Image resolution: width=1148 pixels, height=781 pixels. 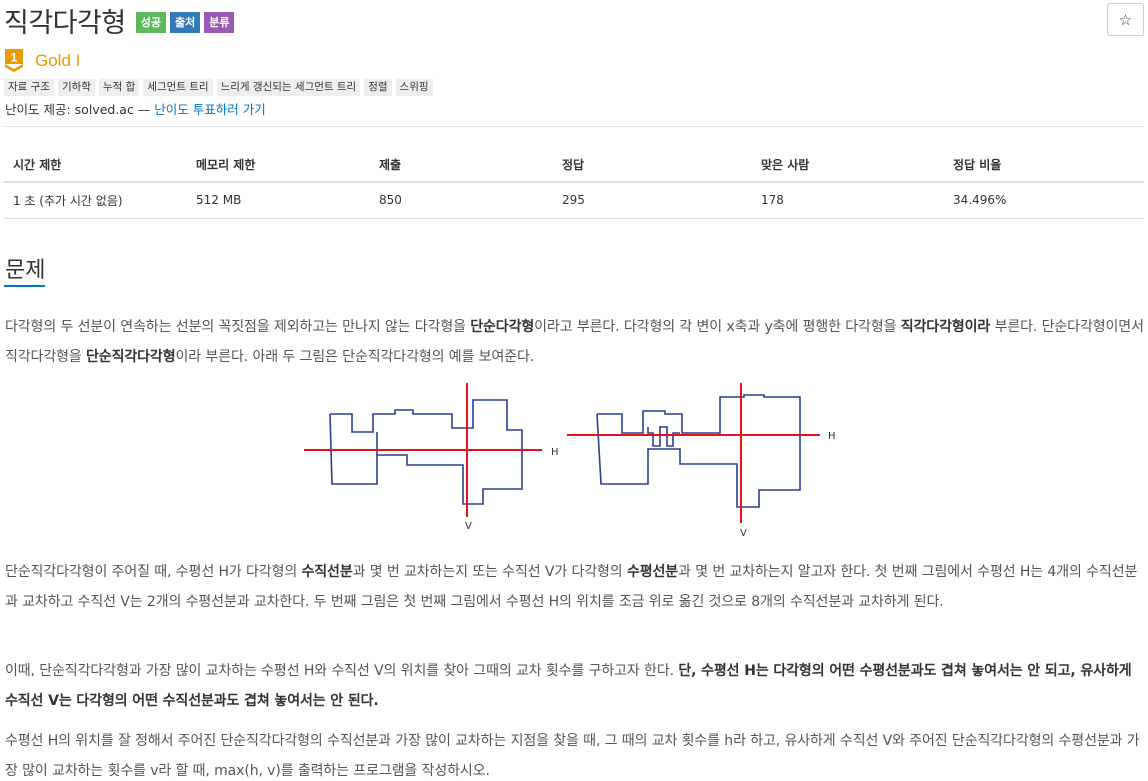 I want to click on tier-row: 1 Gold I, so click(x=42, y=61).